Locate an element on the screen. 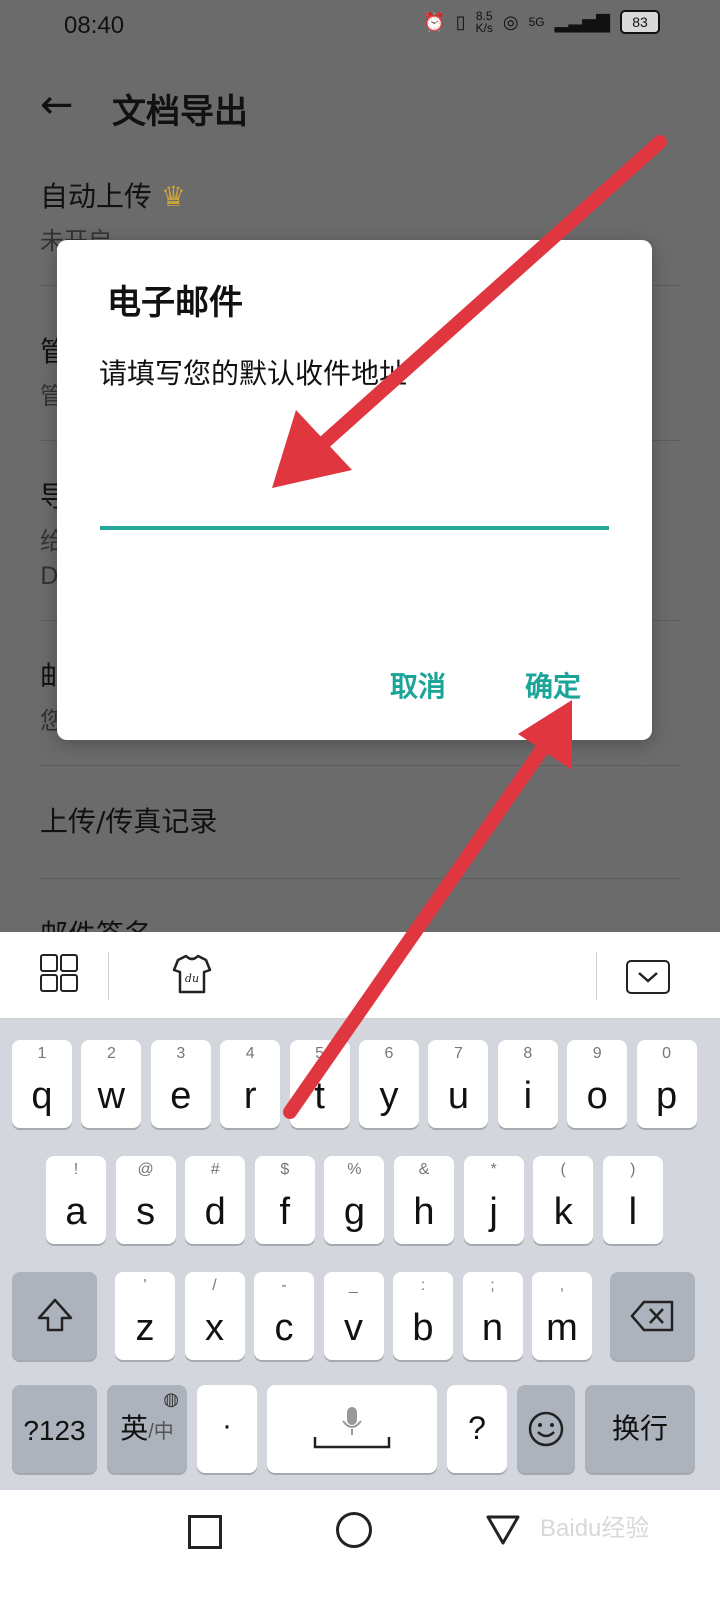  key-label: c is located at coordinates (284, 1328).